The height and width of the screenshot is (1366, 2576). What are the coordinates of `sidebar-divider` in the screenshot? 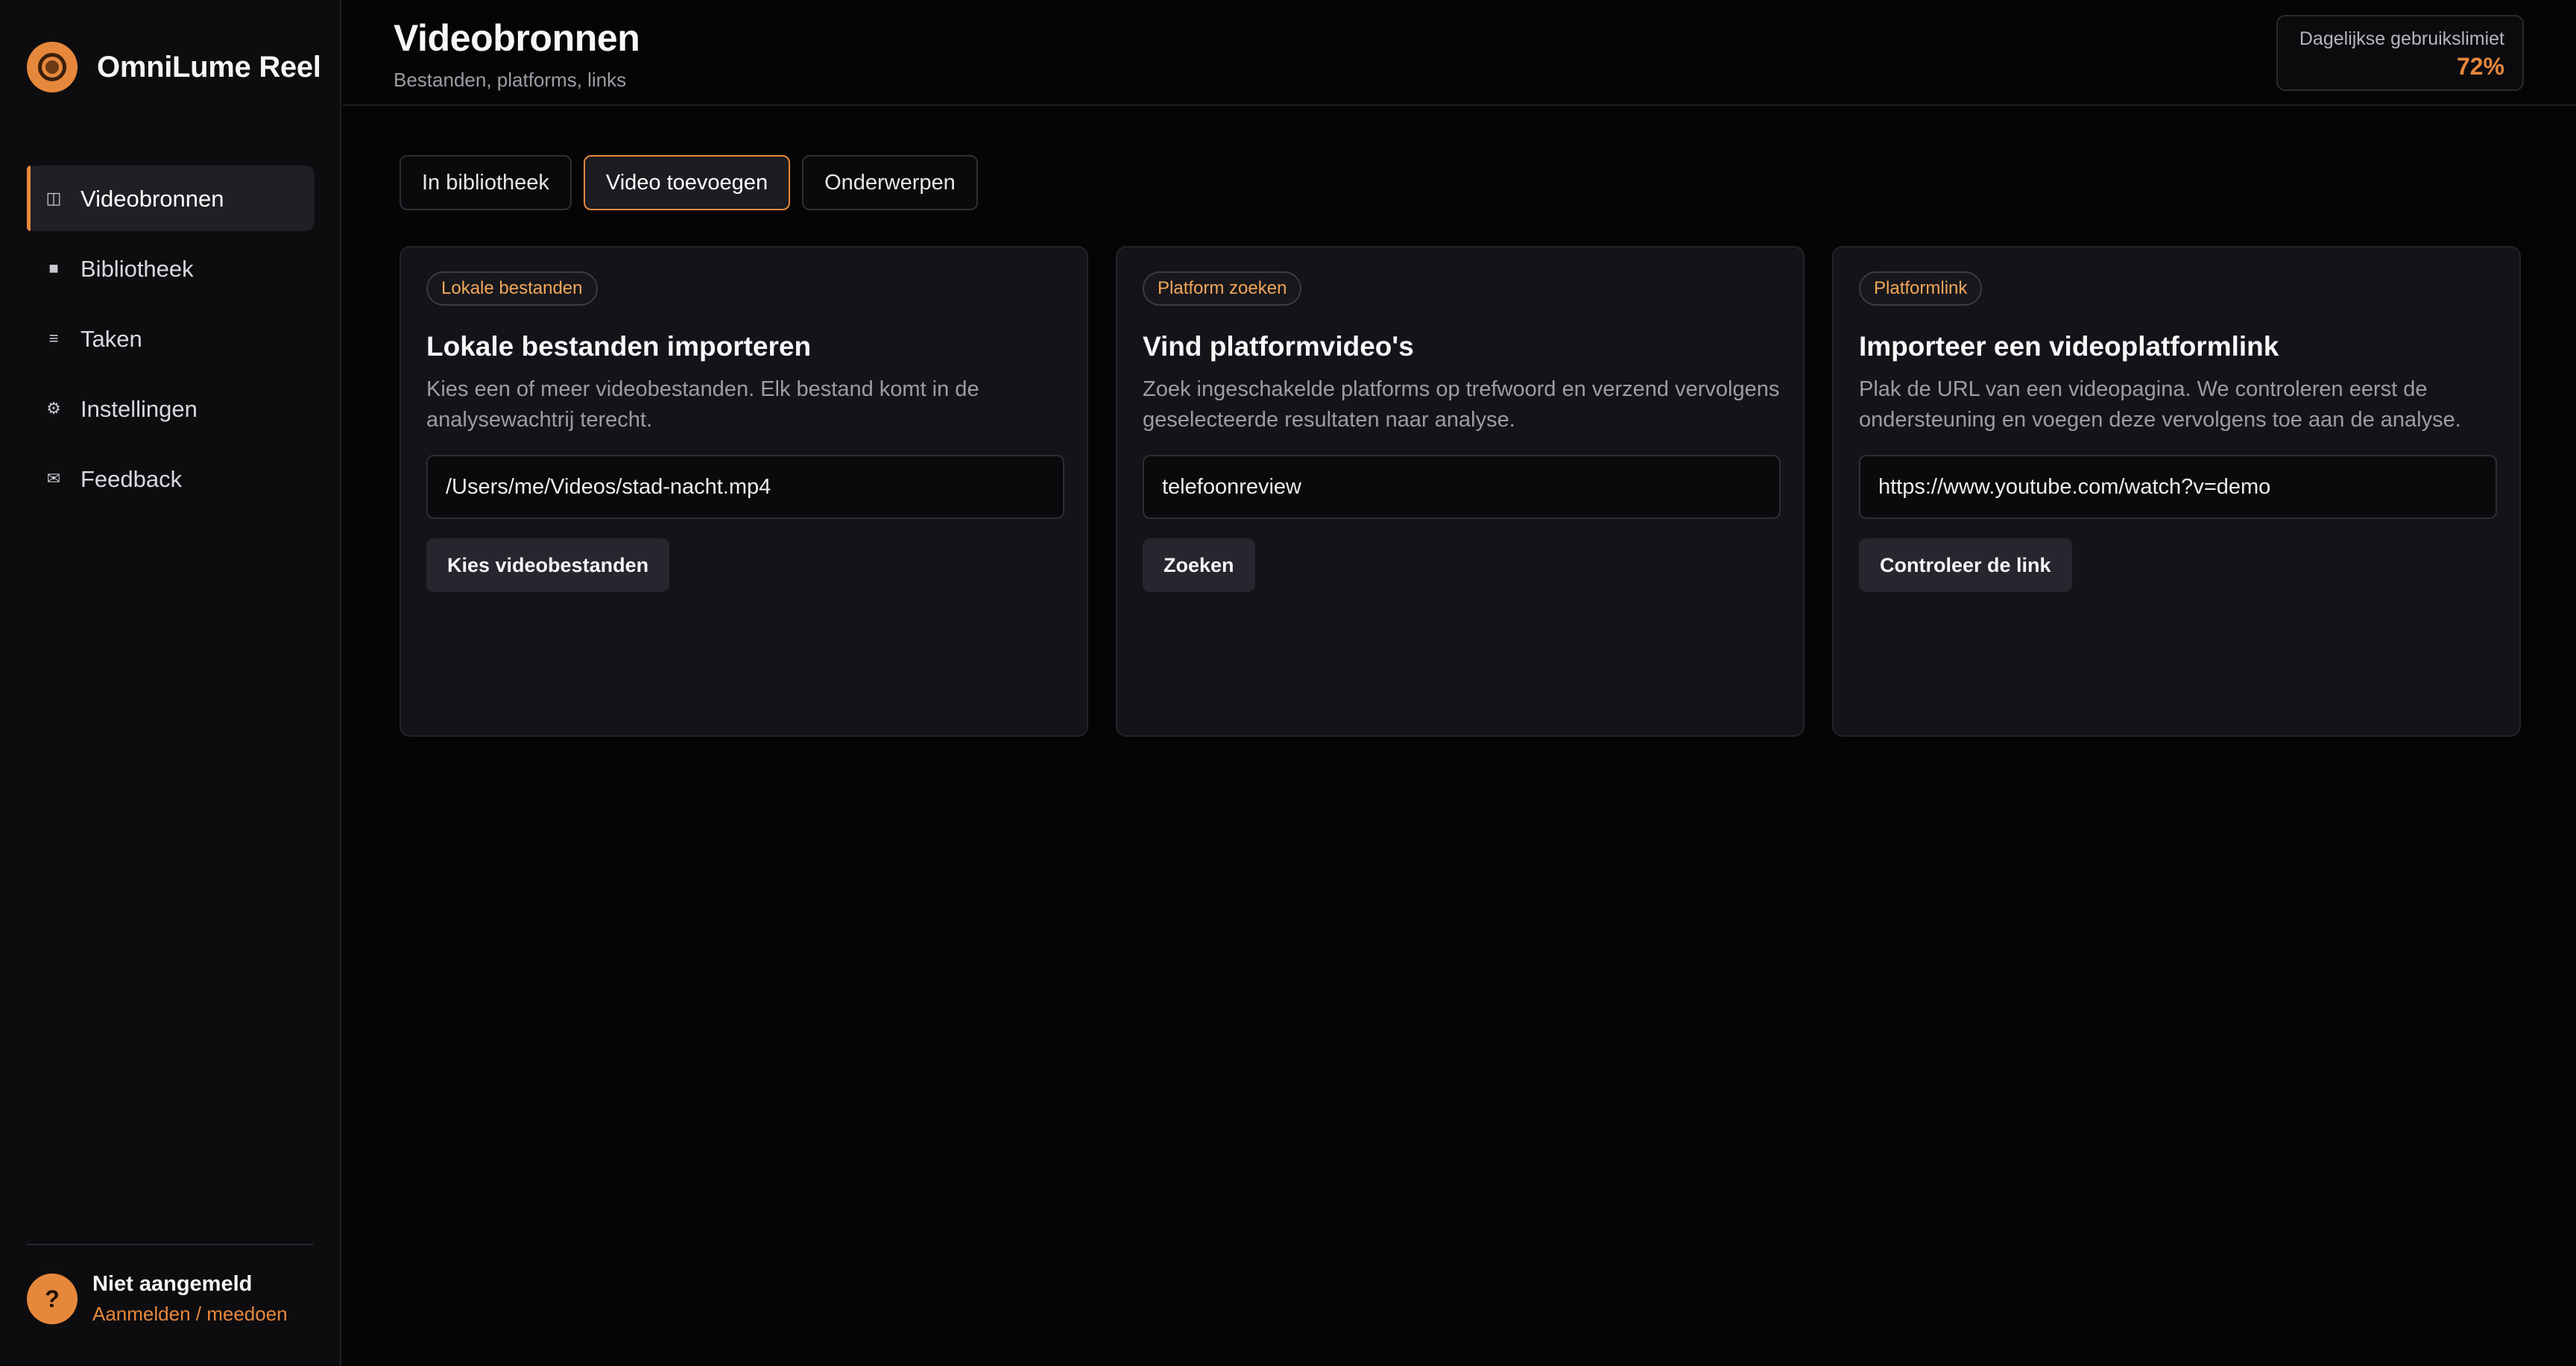 It's located at (170, 1244).